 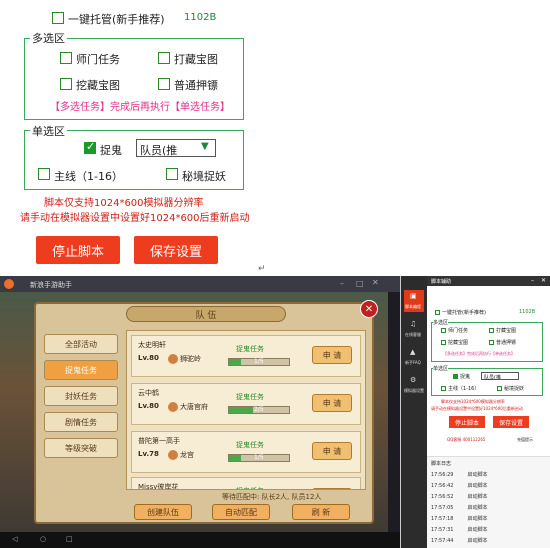 What do you see at coordinates (262, 269) in the screenshot?
I see `paragraph-mark: ↵` at bounding box center [262, 269].